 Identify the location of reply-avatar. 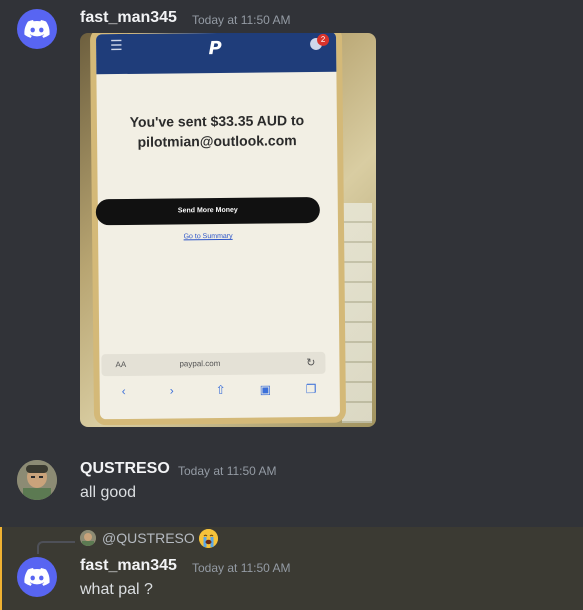
(88, 538).